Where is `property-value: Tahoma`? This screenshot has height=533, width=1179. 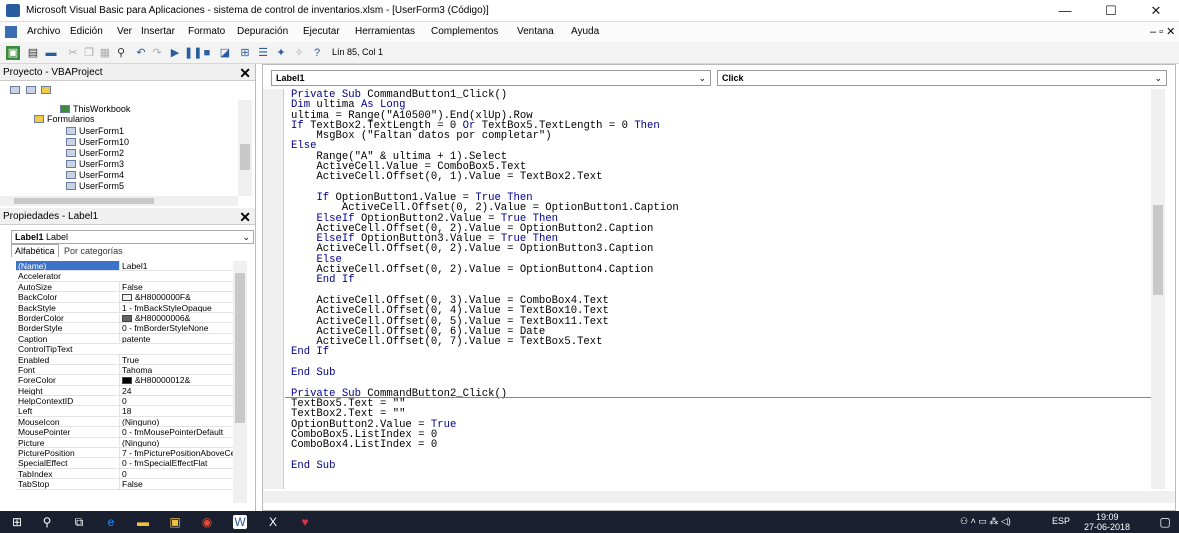
property-value: Tahoma is located at coordinates (135, 369).